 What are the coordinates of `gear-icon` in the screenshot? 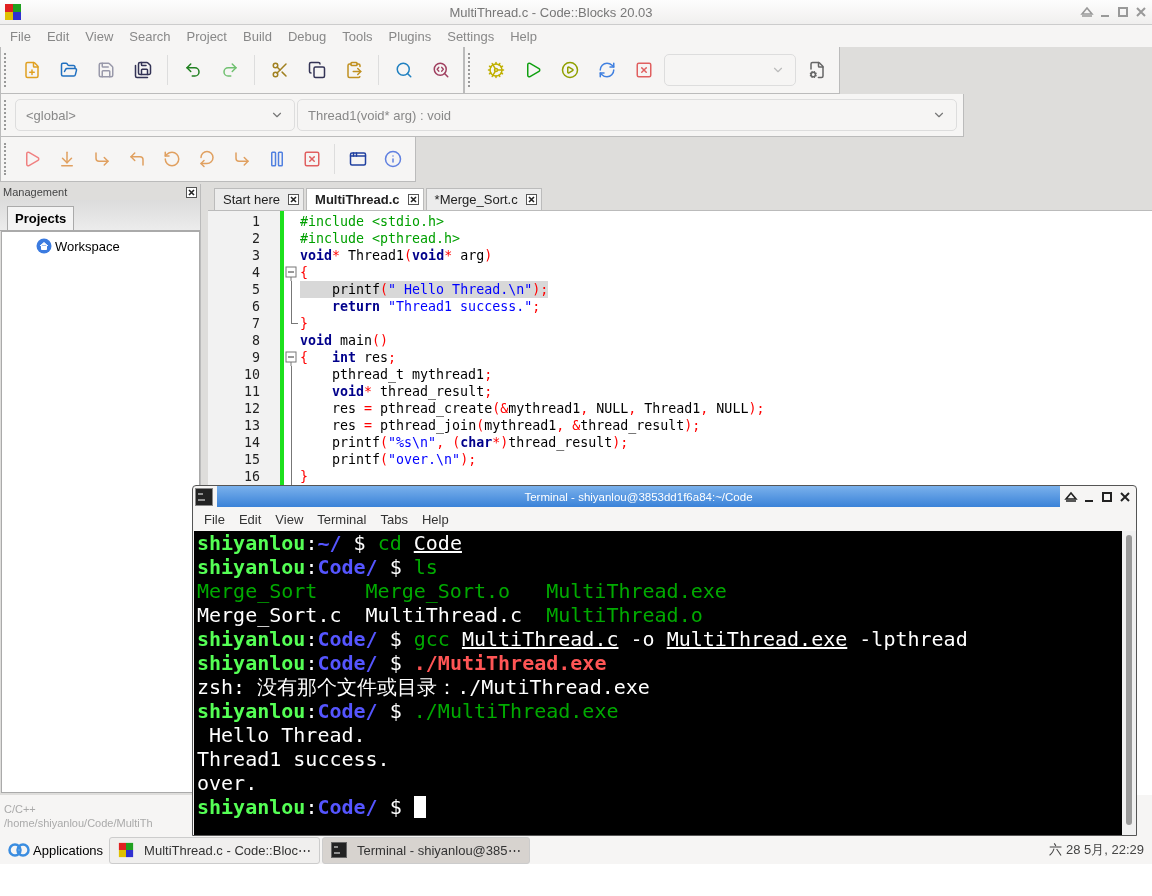 It's located at (495, 70).